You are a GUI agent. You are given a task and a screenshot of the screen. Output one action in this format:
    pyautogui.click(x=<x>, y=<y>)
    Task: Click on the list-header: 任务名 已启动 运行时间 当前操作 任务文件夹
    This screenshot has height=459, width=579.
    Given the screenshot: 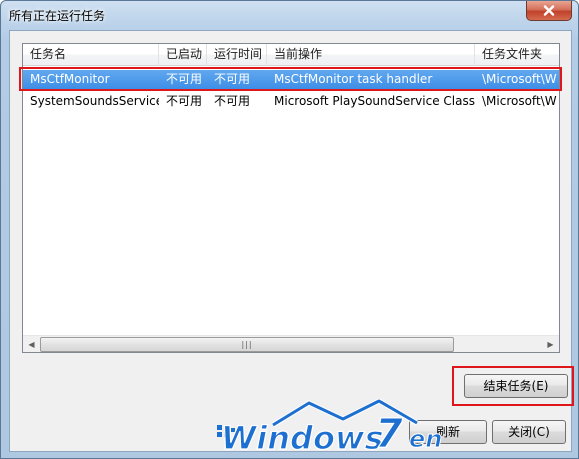 What is the action you would take?
    pyautogui.click(x=291, y=55)
    